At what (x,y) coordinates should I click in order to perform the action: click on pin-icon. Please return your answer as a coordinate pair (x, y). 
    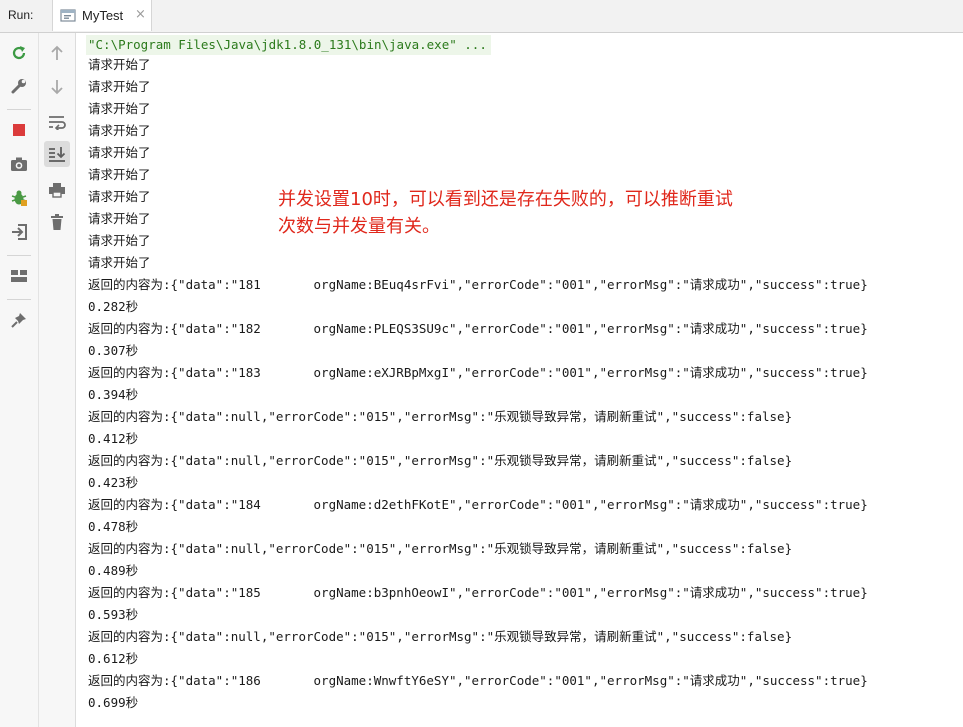
    Looking at the image, I should click on (19, 320).